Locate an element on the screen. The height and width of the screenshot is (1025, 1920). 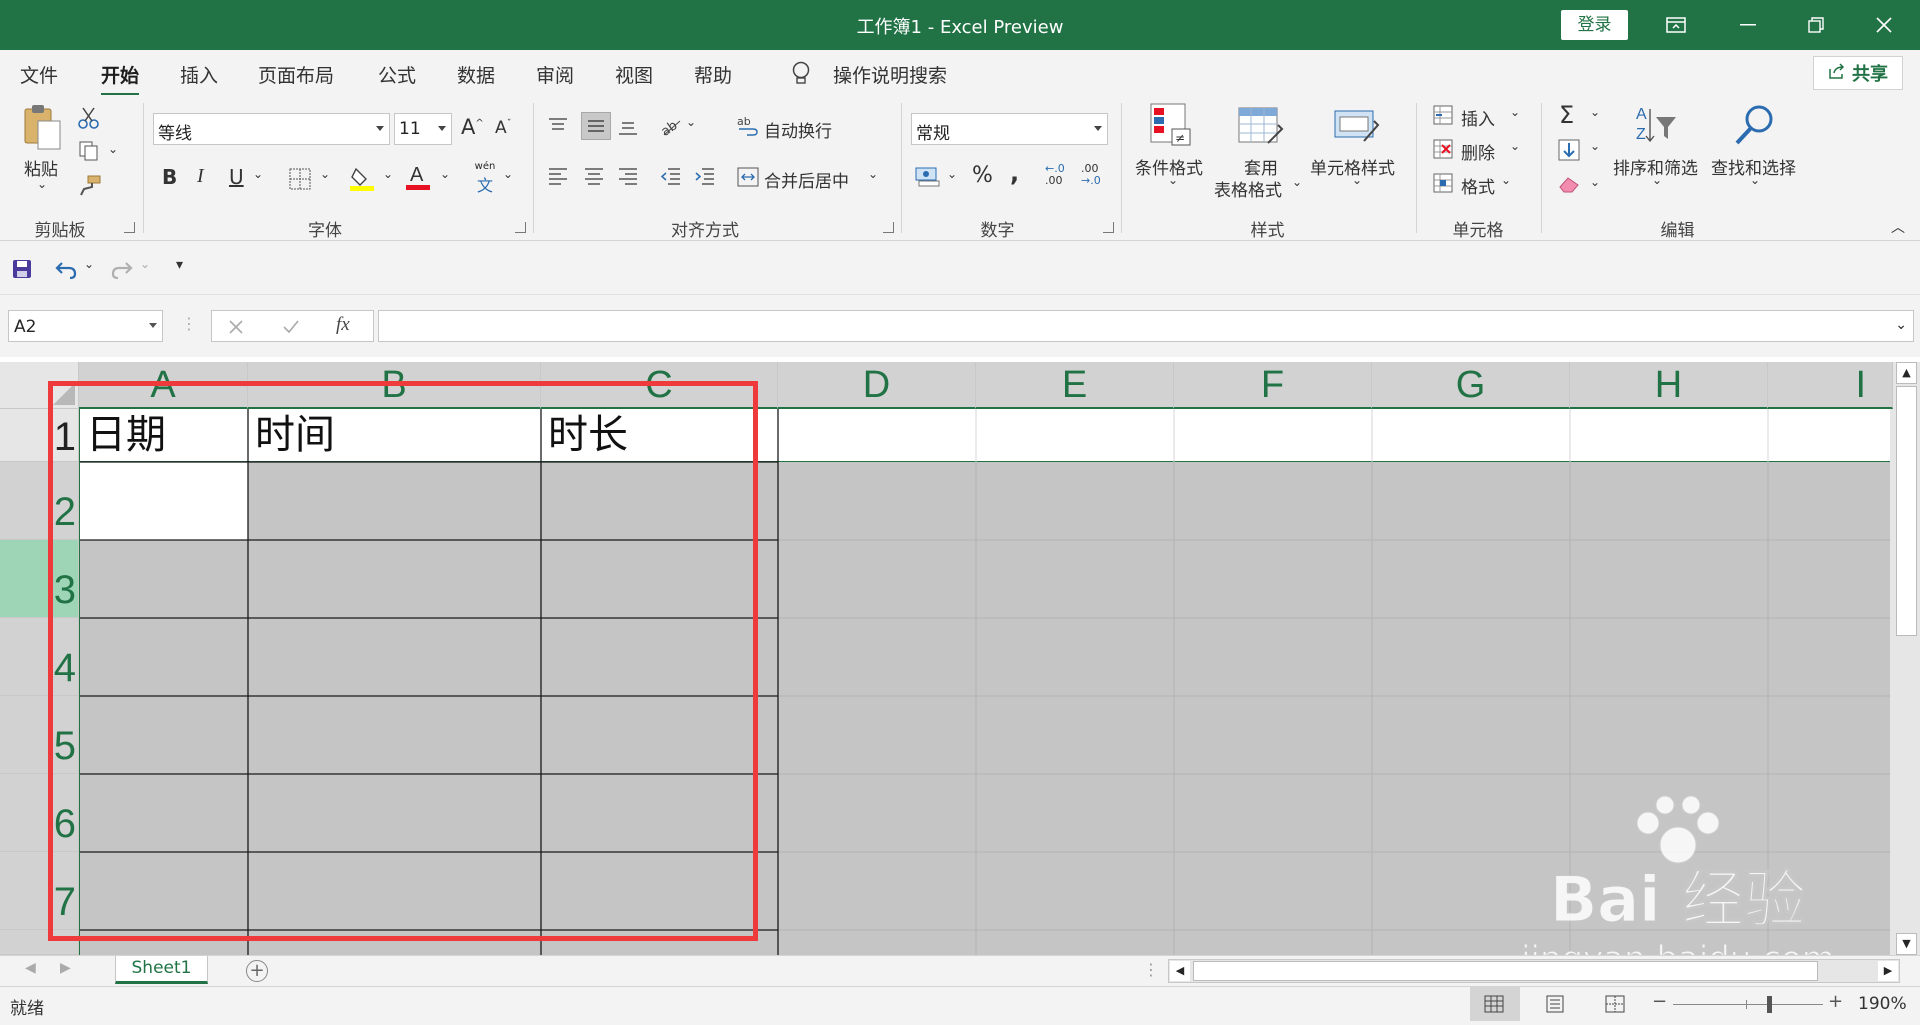
copy-dropdown-icon: ⌄ is located at coordinates (113, 149).